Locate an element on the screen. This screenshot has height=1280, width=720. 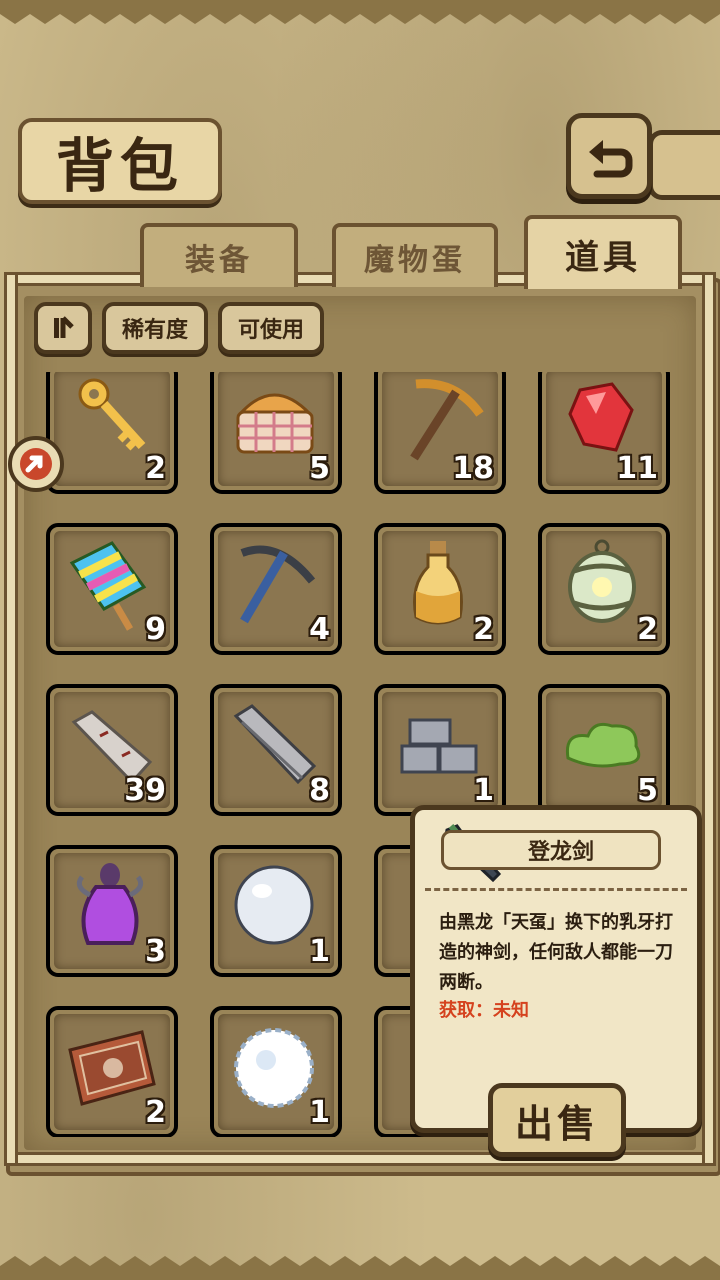
sort-toggle-button is located at coordinates (63, 328).